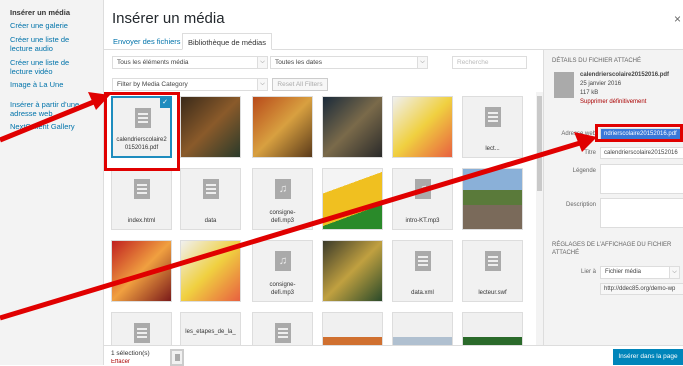  I want to click on selection-count: 1 sélection(s), so click(130, 353).